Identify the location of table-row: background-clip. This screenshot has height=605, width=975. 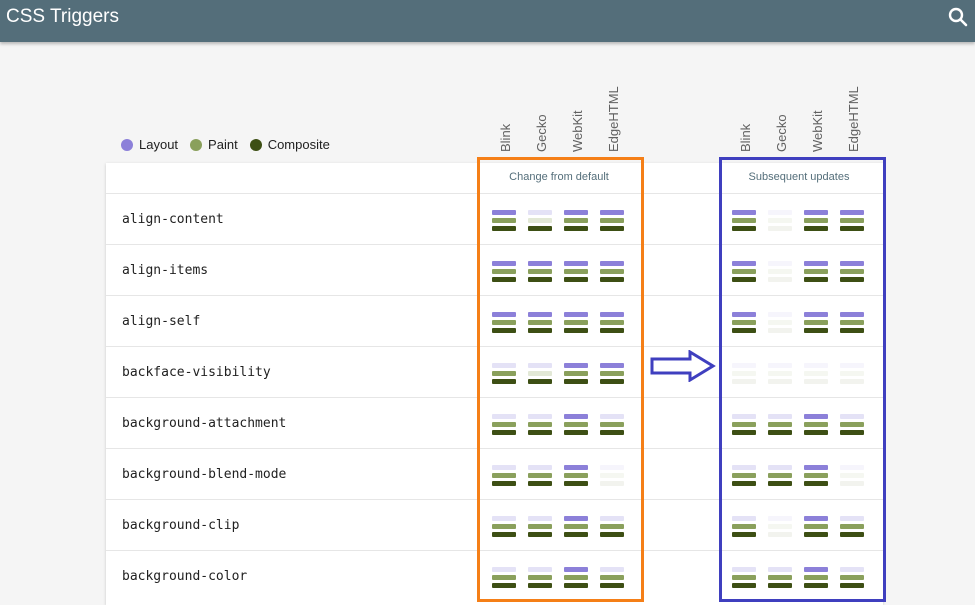
(494, 524).